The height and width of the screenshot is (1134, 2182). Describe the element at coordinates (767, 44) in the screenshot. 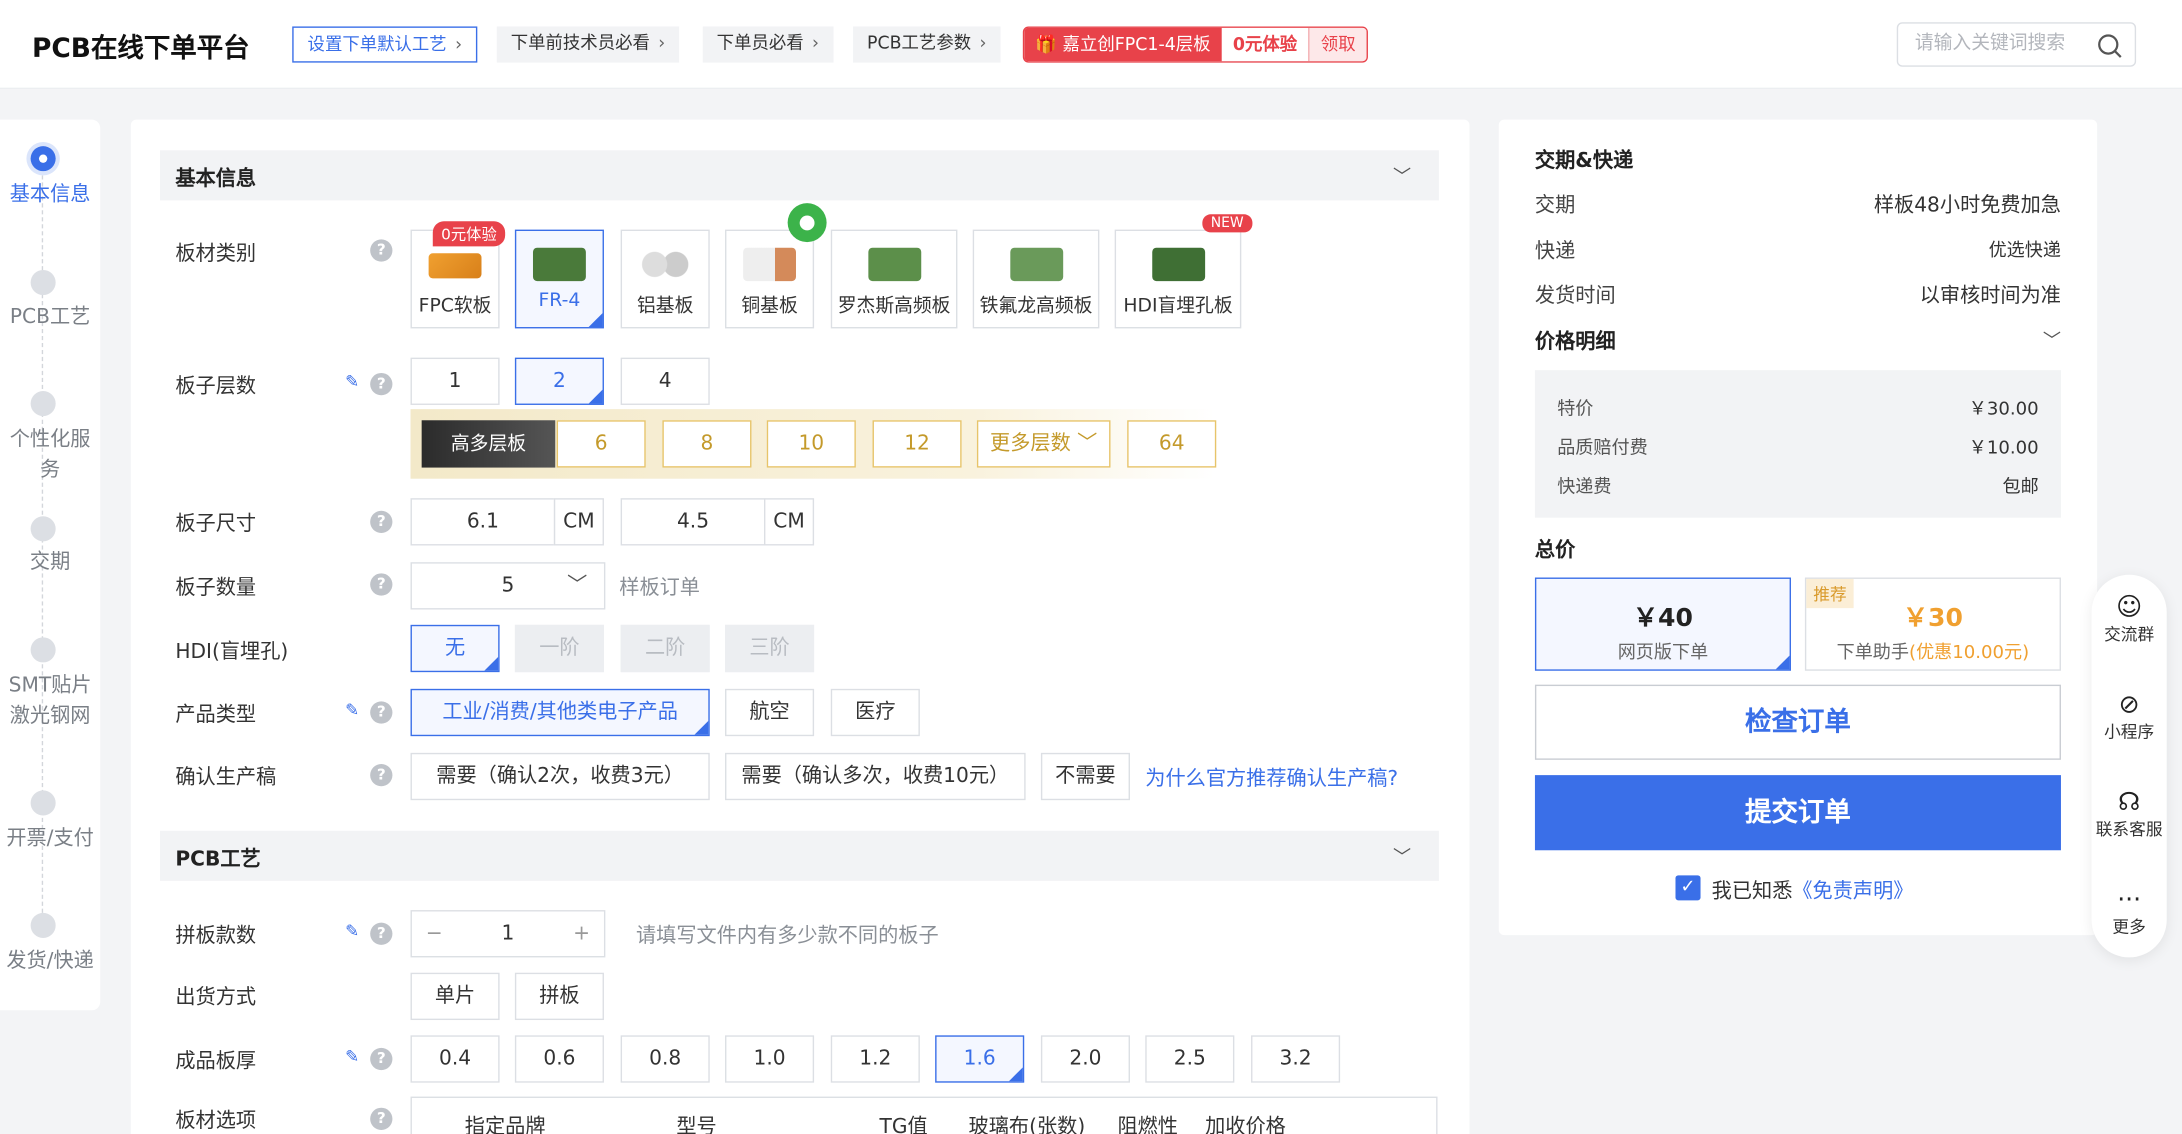

I see `order-guide-chip: 下单员必看 ›` at that location.